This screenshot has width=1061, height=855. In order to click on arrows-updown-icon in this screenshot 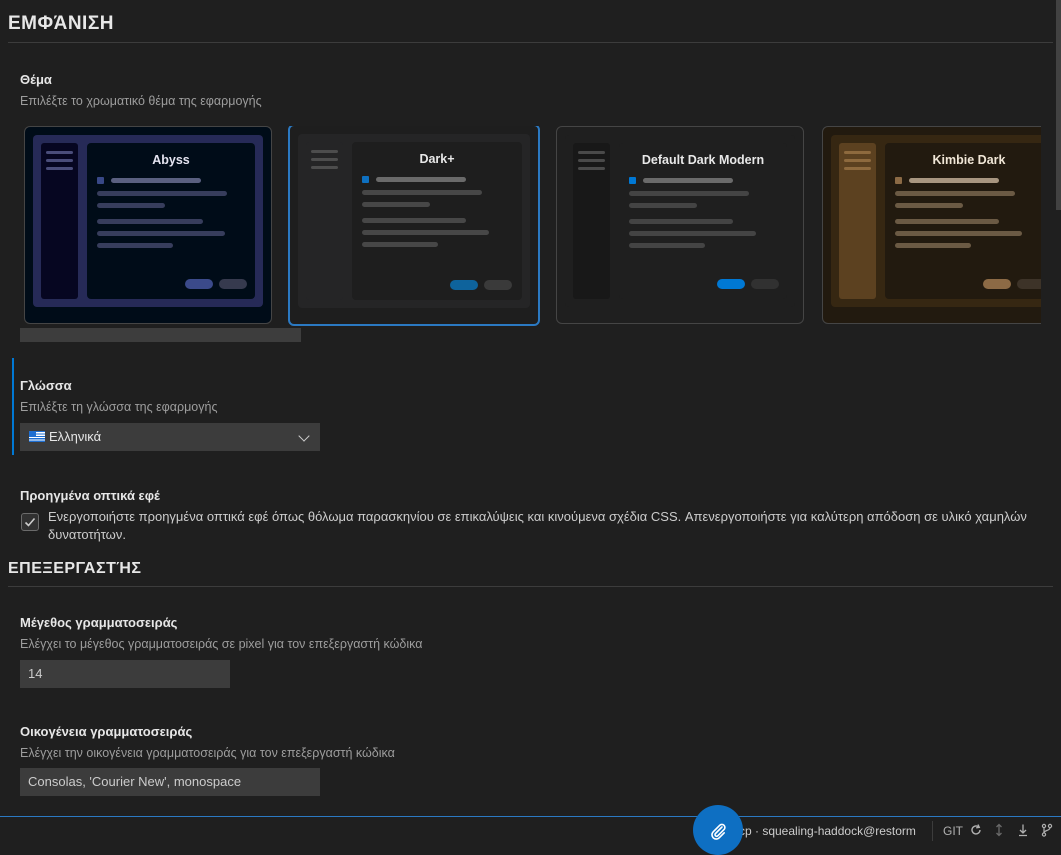, I will do `click(999, 830)`.